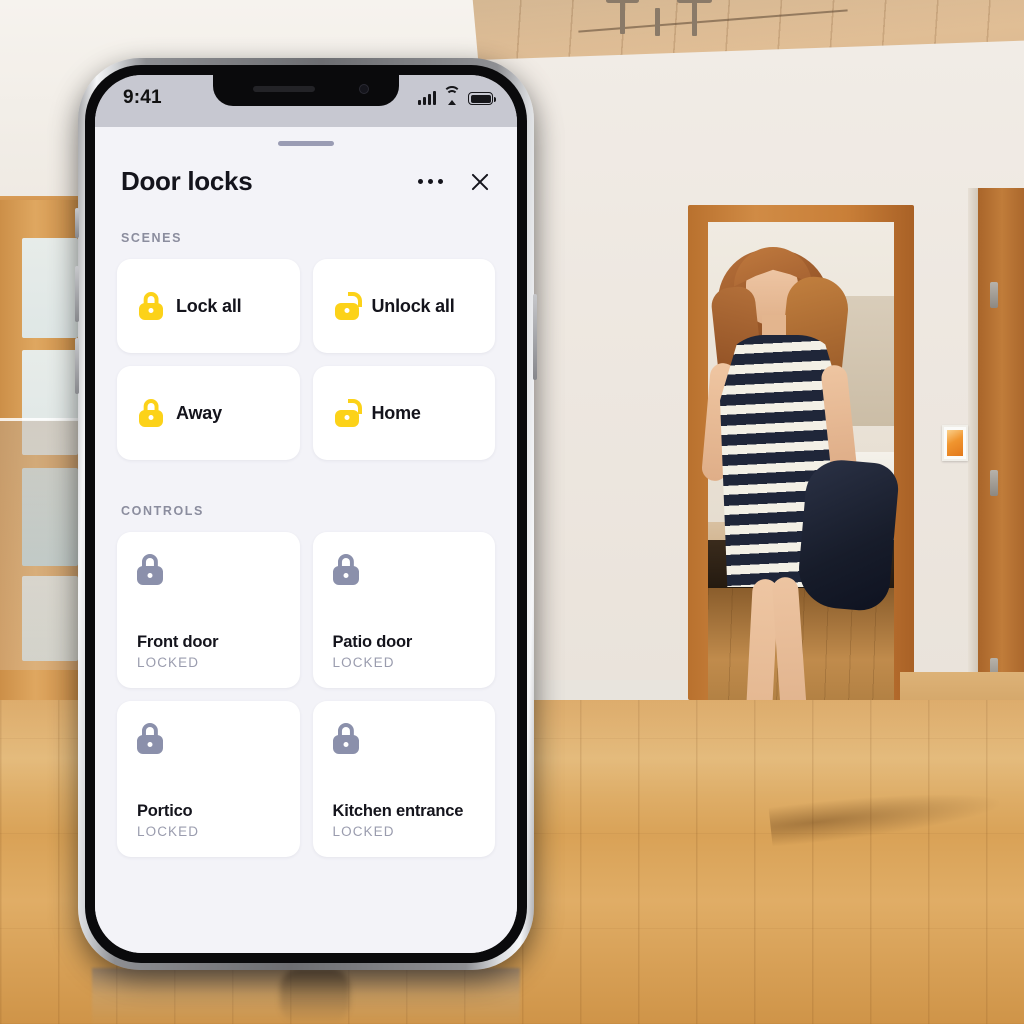  What do you see at coordinates (403, 779) in the screenshot?
I see `control-card-kitchen-entrance: Kitchen entrance LOCKED` at bounding box center [403, 779].